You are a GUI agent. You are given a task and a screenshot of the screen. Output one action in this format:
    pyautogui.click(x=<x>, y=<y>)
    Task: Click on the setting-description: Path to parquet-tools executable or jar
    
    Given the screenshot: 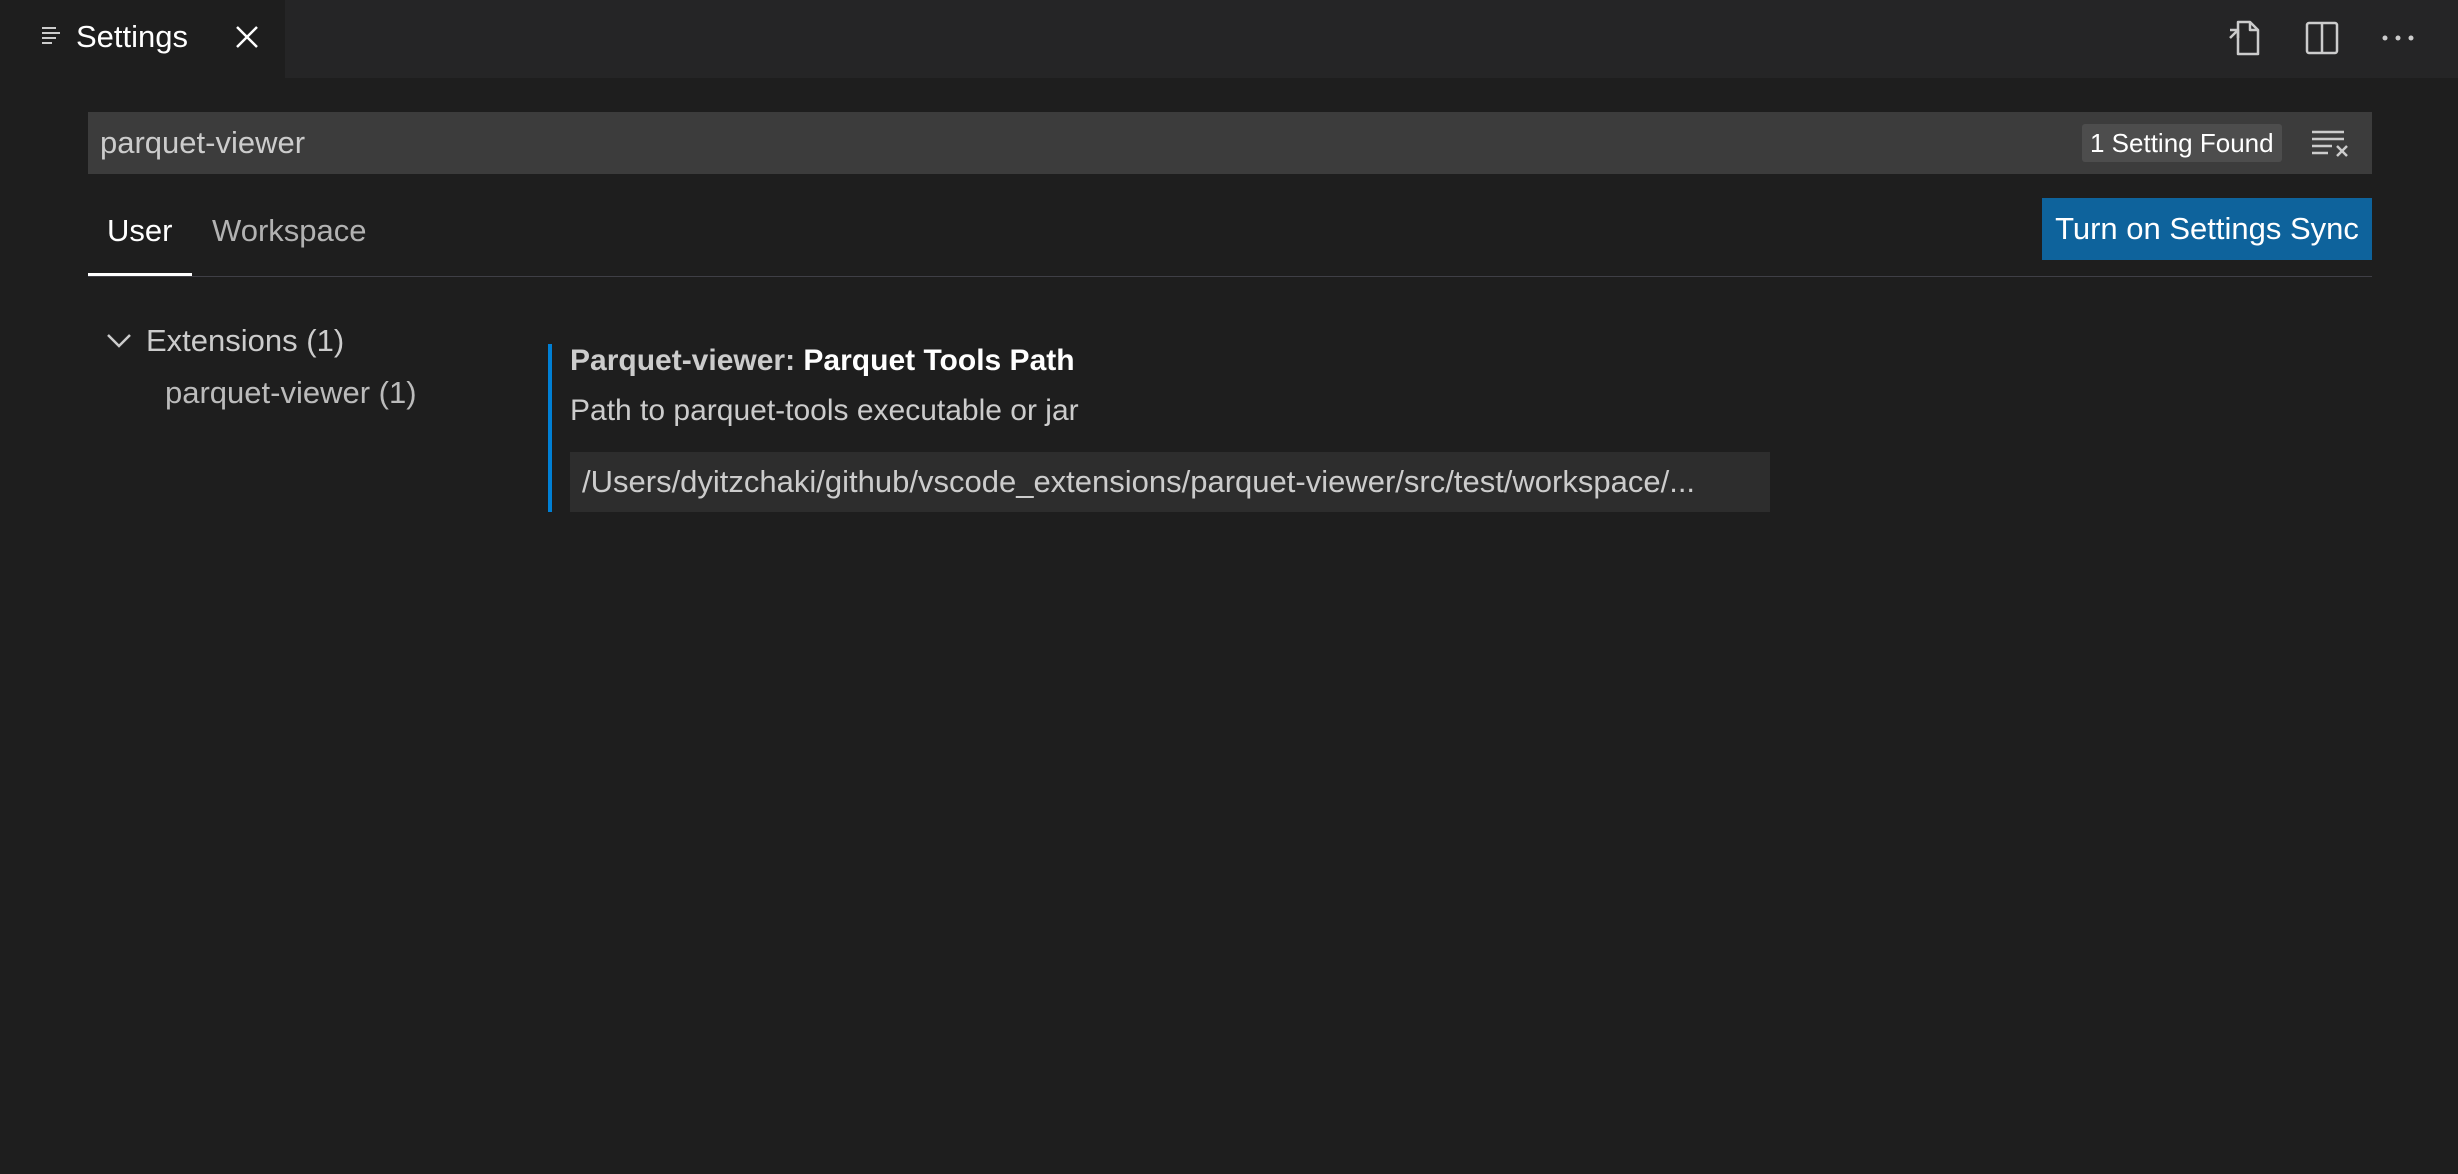 What is the action you would take?
    pyautogui.click(x=824, y=410)
    